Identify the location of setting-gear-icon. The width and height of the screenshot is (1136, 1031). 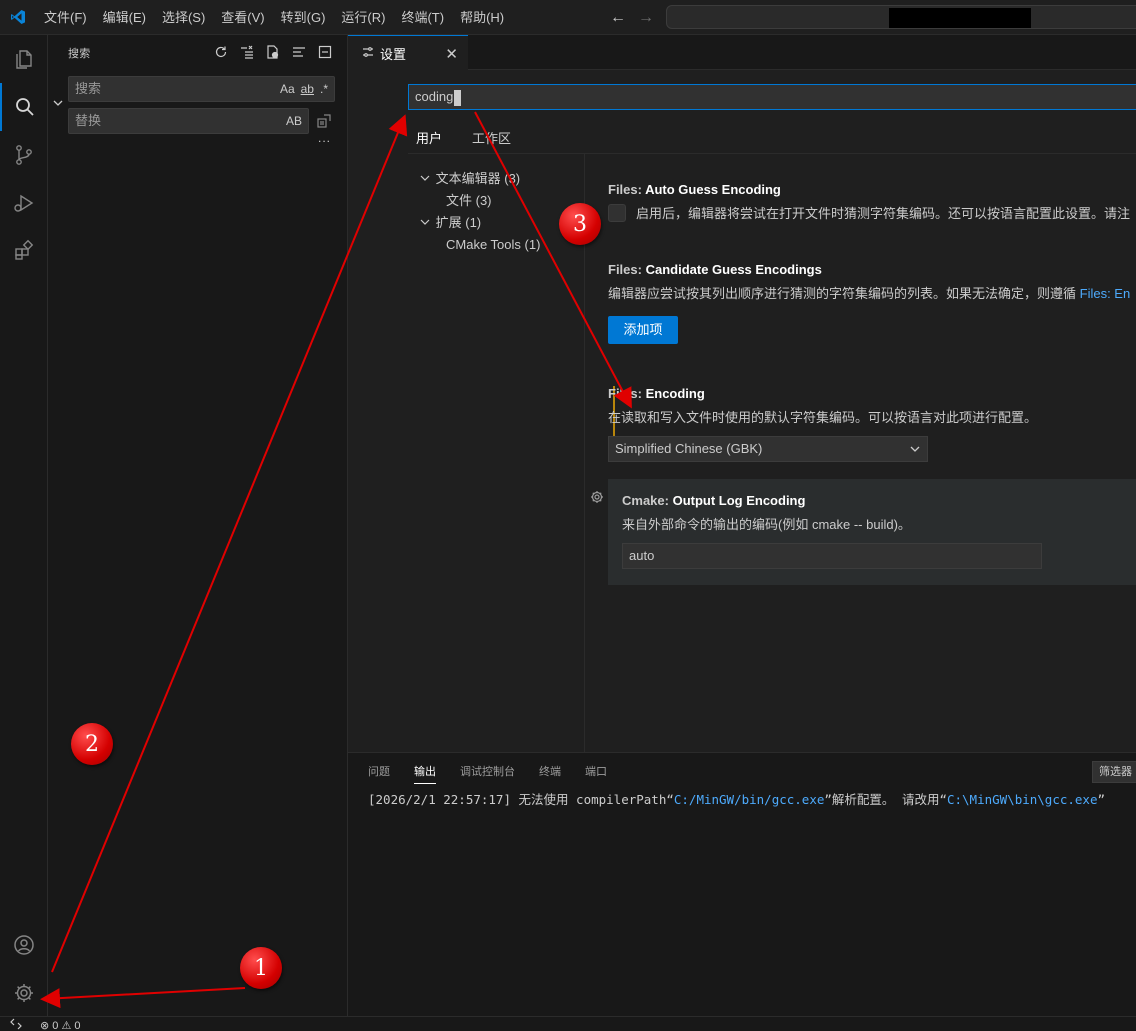
(597, 498).